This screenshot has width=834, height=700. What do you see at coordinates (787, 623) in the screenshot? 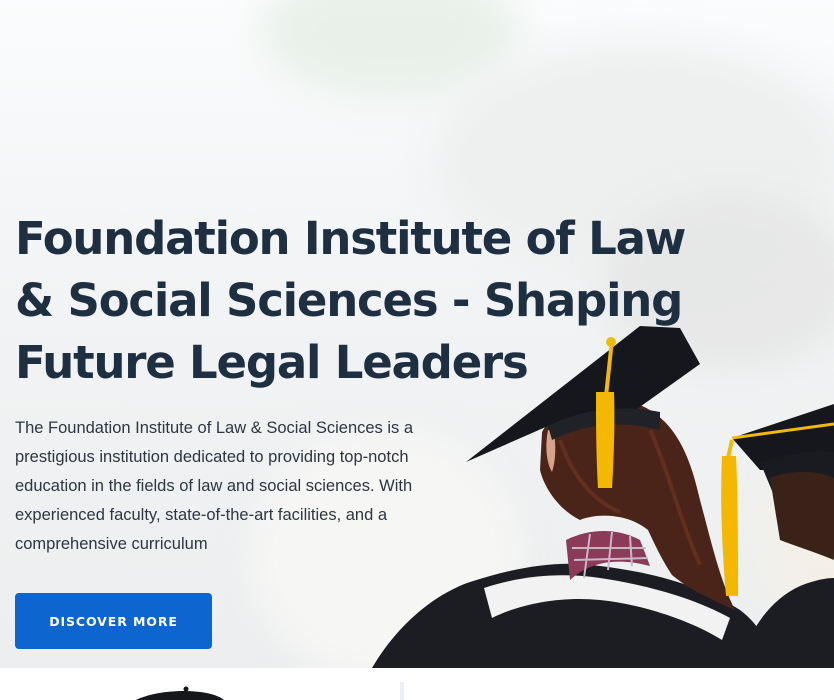
I see `graduate-gown` at bounding box center [787, 623].